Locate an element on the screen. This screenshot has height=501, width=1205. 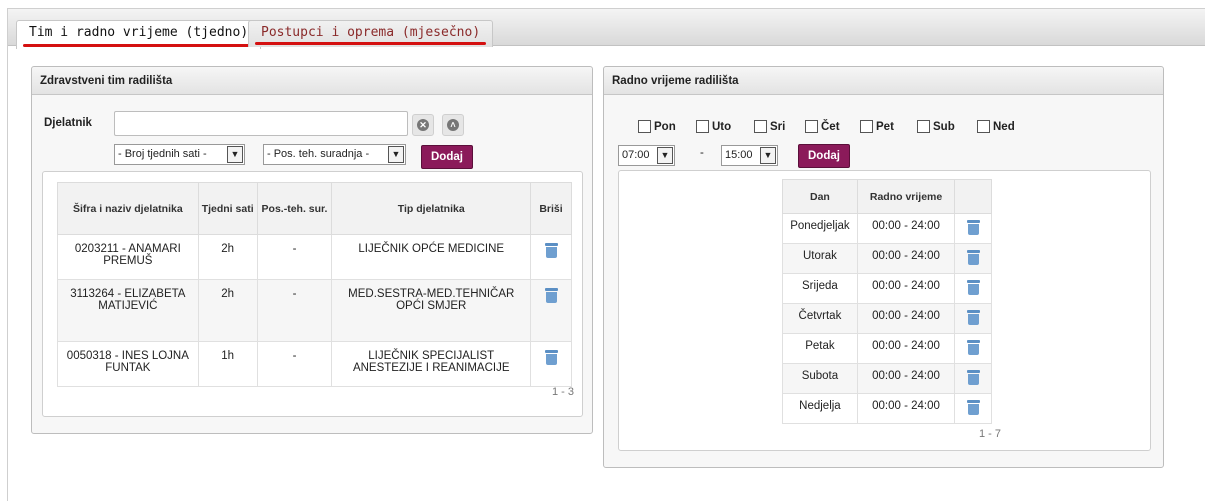
day-label: Ned is located at coordinates (1004, 126).